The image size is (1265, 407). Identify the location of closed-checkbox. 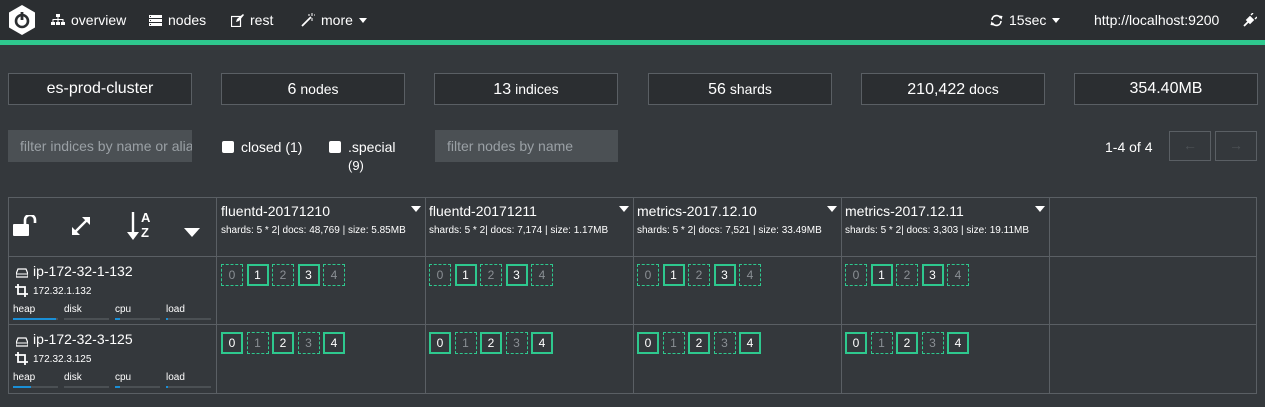
(228, 147).